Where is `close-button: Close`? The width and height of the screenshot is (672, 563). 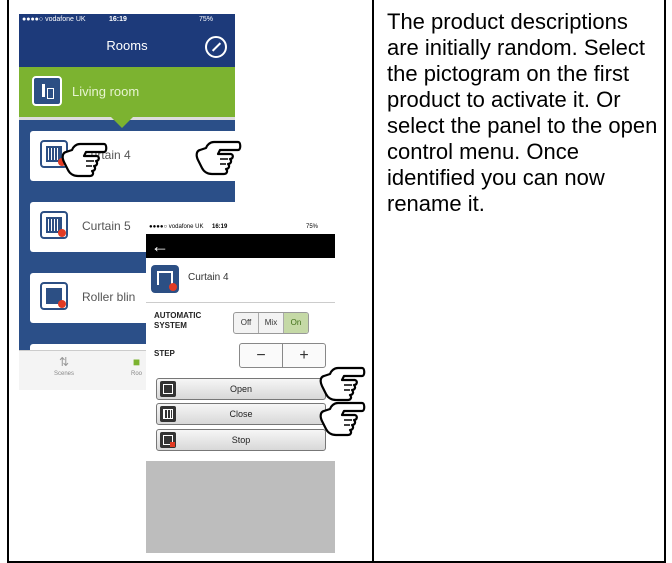
close-button: Close is located at coordinates (241, 414).